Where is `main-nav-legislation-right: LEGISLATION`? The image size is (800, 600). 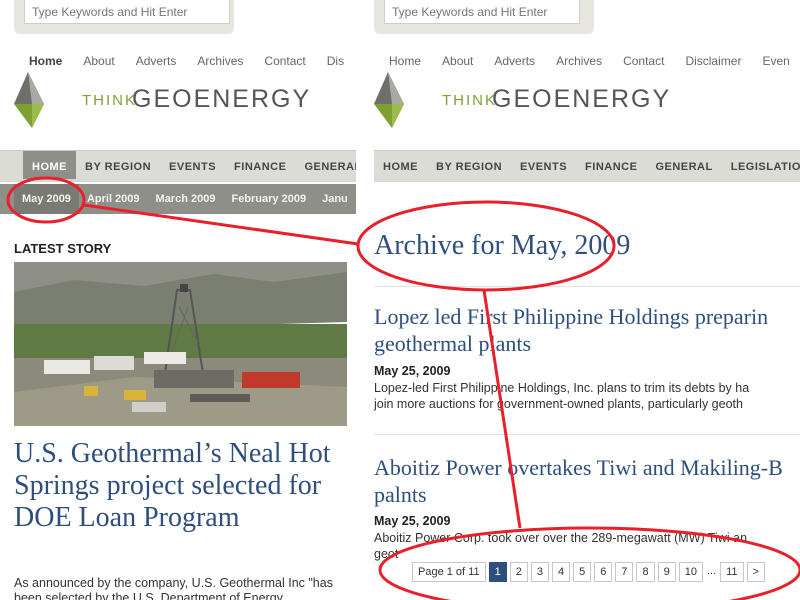
main-nav-legislation-right: LEGISLATION is located at coordinates (761, 165).